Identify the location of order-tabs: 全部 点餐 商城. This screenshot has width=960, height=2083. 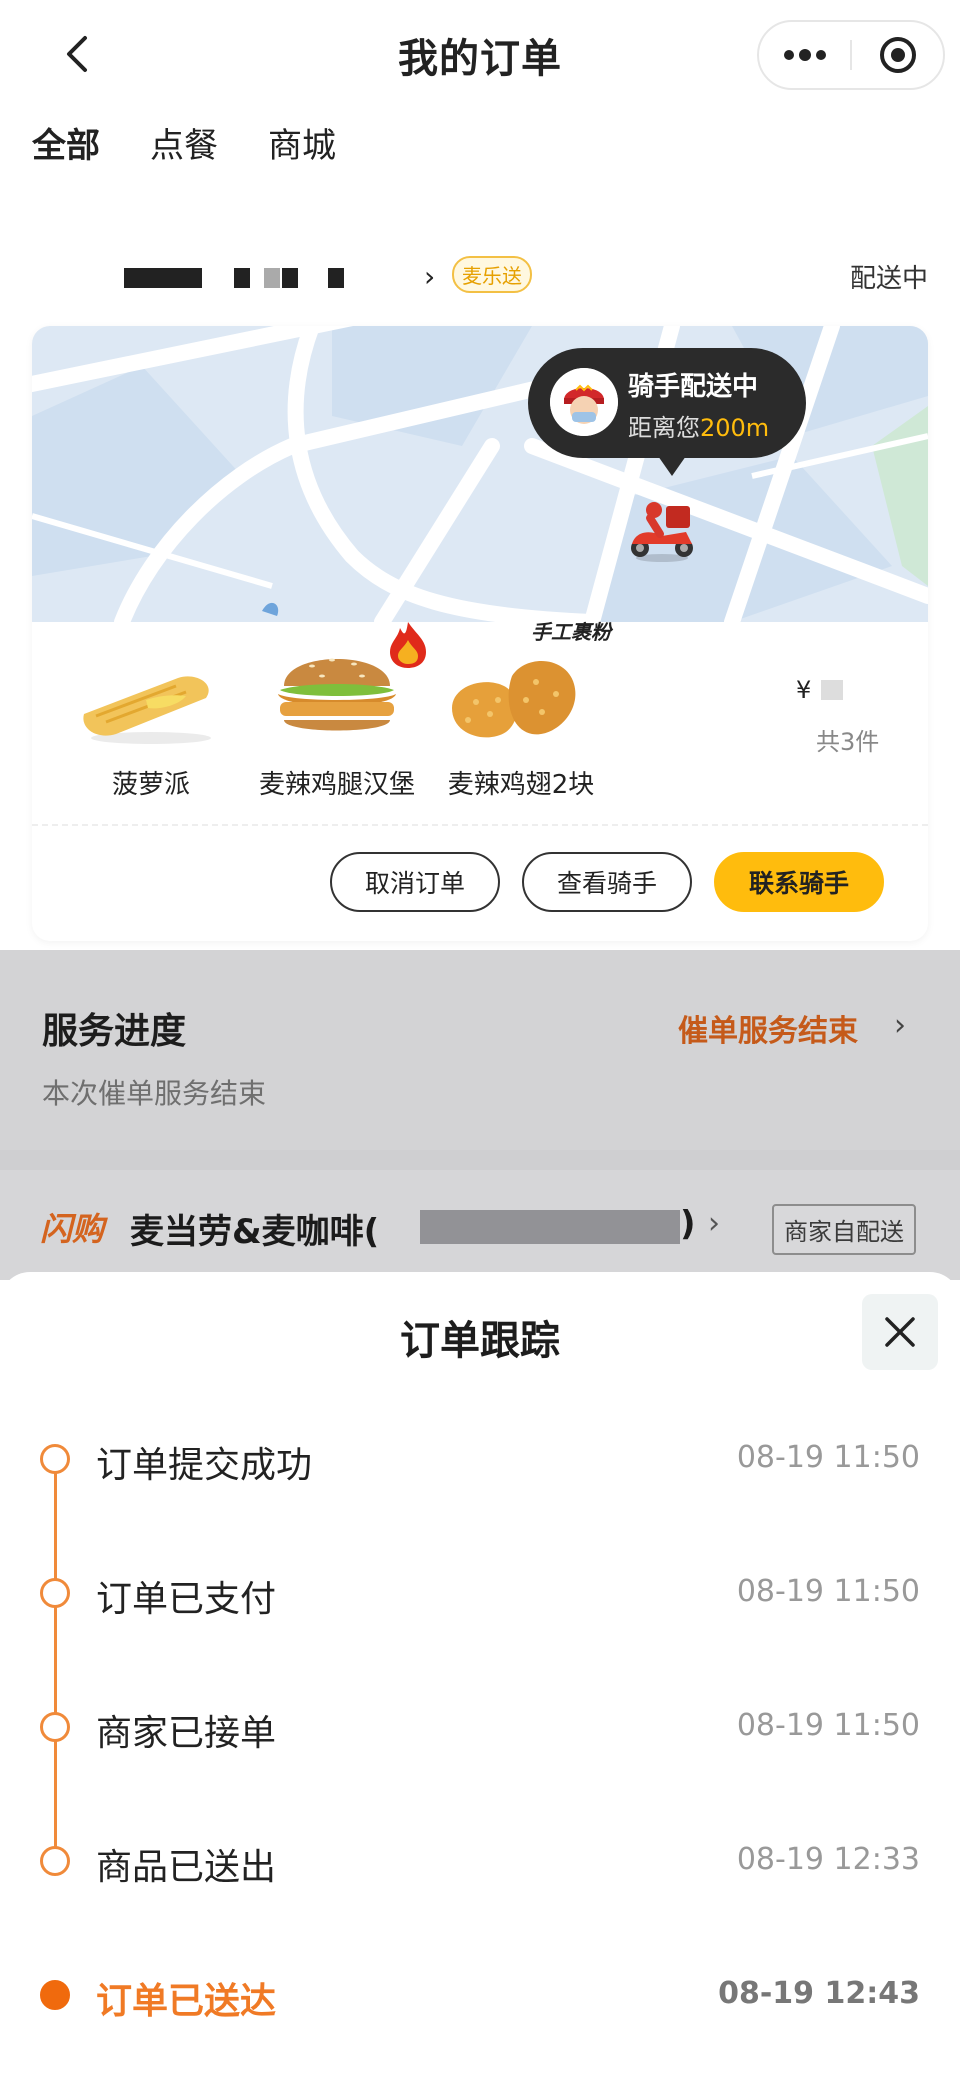
(184, 146).